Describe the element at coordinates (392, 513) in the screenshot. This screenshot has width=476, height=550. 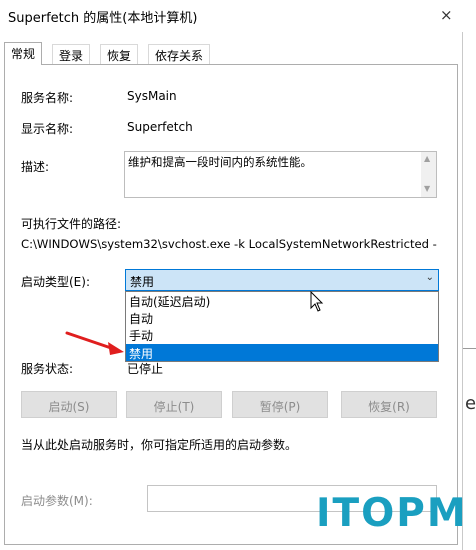
I see `watermark-text: ITOPM` at that location.